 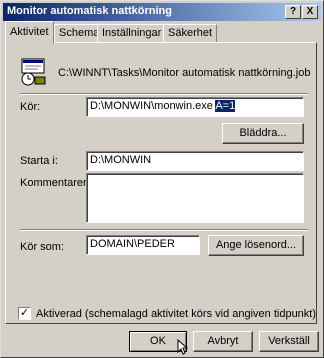 I want to click on comments-label: Kommentarer:, so click(x=55, y=183).